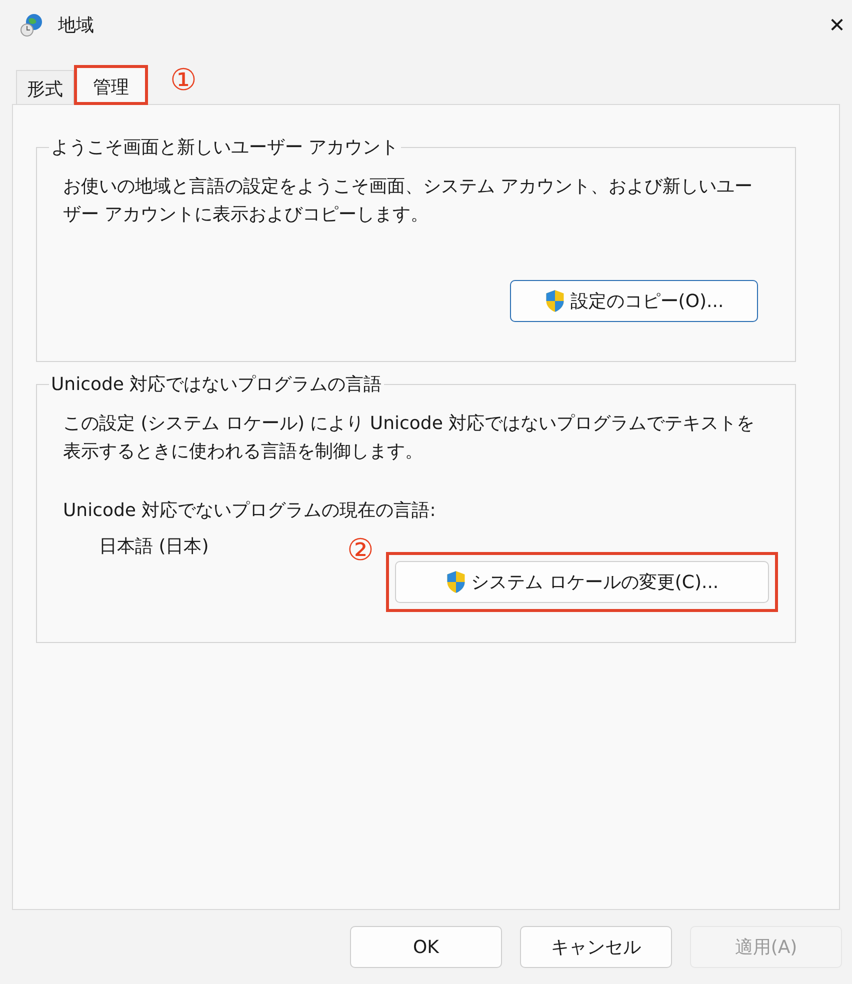  Describe the element at coordinates (76, 25) in the screenshot. I see `window-title: 地域` at that location.